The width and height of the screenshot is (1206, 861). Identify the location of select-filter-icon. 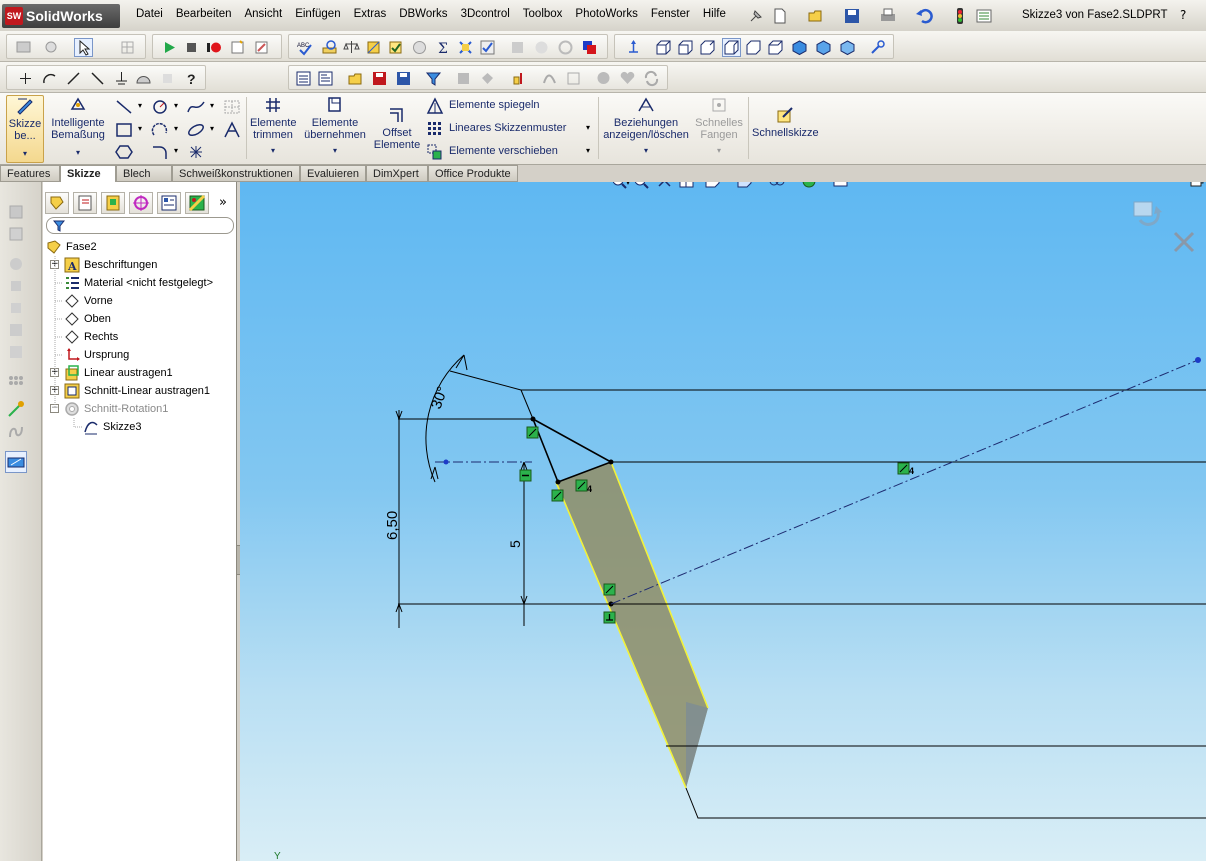
(23, 47).